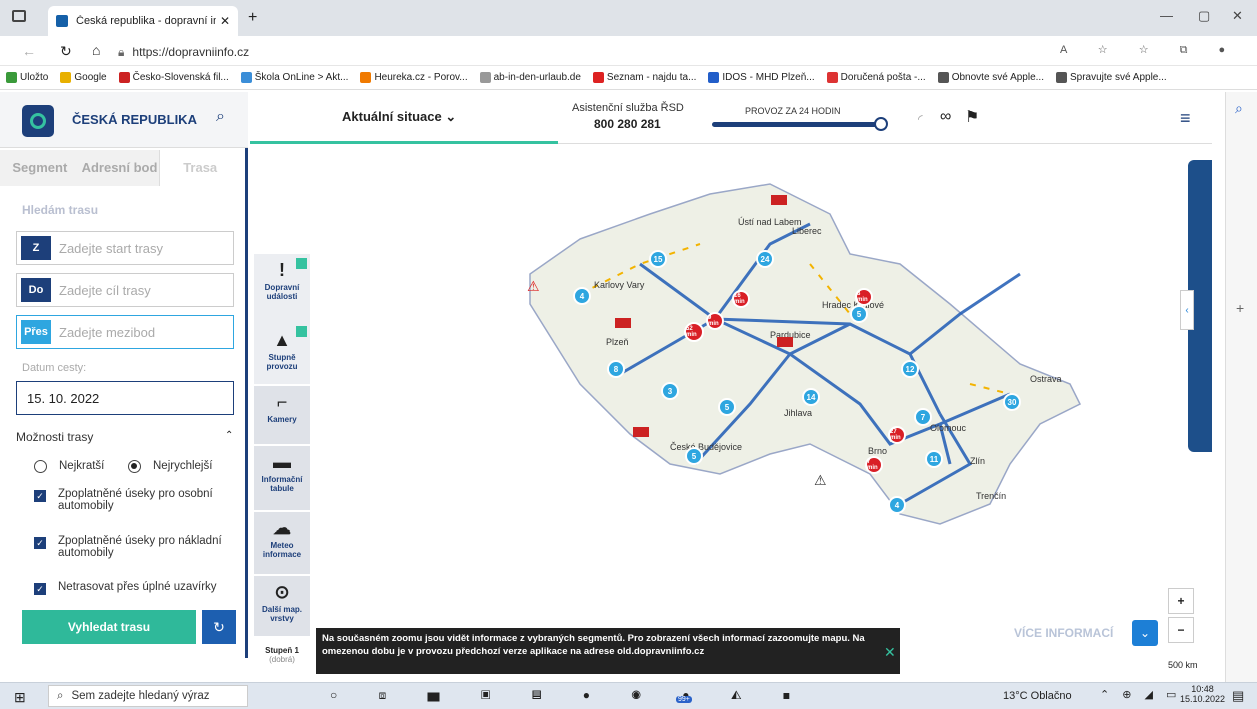  What do you see at coordinates (1202, 689) in the screenshot?
I see `clock-time: 10:48` at bounding box center [1202, 689].